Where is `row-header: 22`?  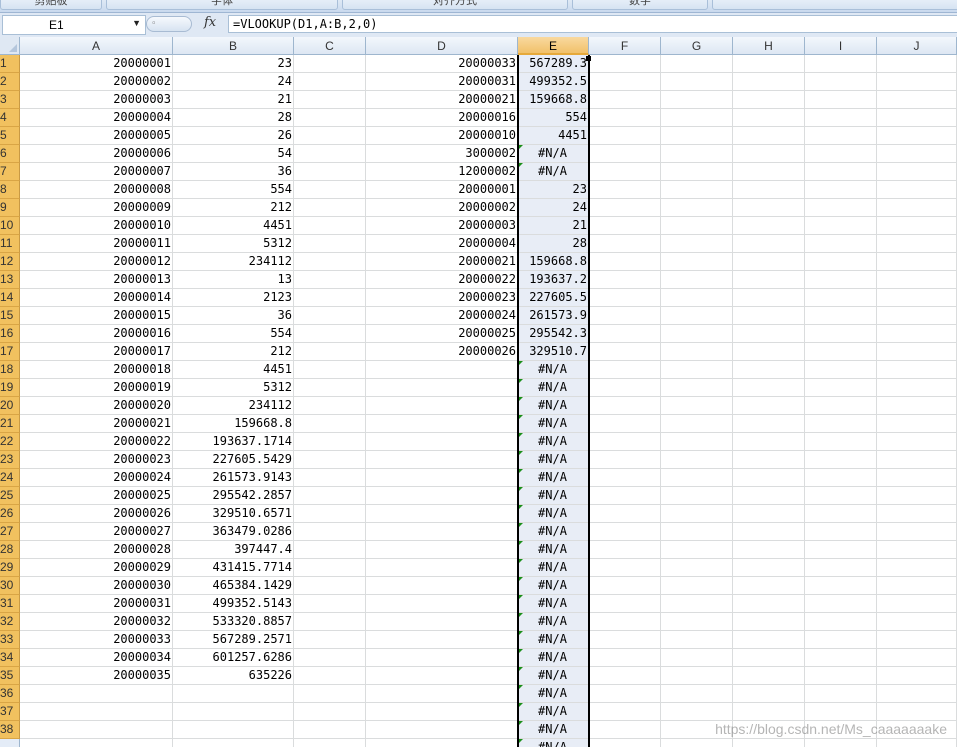
row-header: 22 is located at coordinates (10, 442).